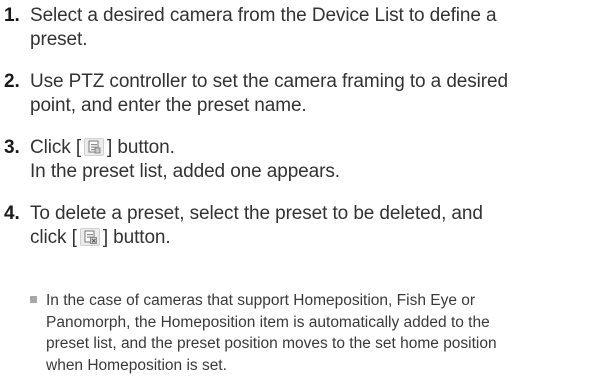  What do you see at coordinates (136, 365) in the screenshot?
I see `note-line: when Homeposition is set.` at bounding box center [136, 365].